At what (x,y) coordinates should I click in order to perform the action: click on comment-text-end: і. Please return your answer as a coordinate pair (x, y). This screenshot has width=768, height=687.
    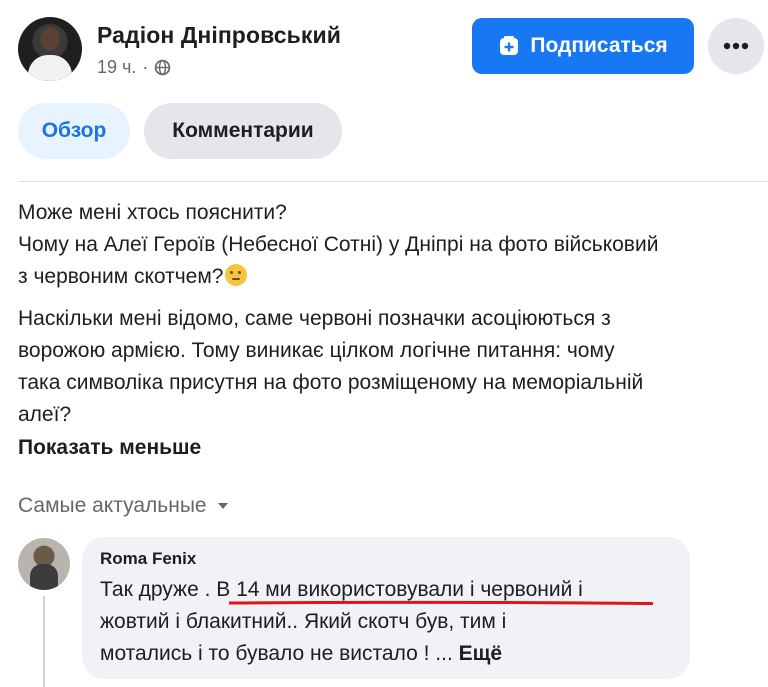
    Looking at the image, I should click on (577, 589).